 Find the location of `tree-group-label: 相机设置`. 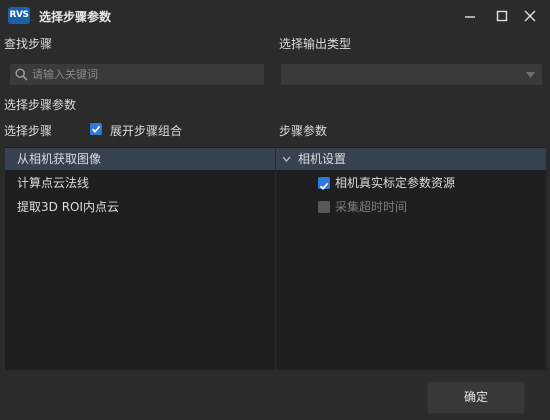

tree-group-label: 相机设置 is located at coordinates (322, 159).